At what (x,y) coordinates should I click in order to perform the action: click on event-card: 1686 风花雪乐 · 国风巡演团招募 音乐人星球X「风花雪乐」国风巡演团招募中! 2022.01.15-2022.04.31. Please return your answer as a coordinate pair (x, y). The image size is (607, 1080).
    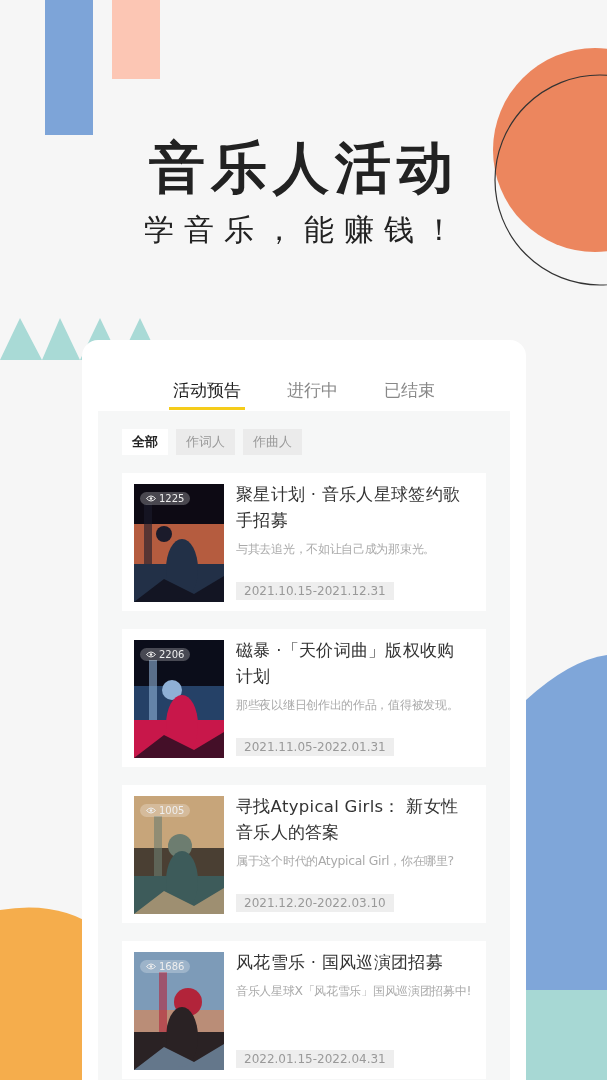
    Looking at the image, I should click on (304, 1010).